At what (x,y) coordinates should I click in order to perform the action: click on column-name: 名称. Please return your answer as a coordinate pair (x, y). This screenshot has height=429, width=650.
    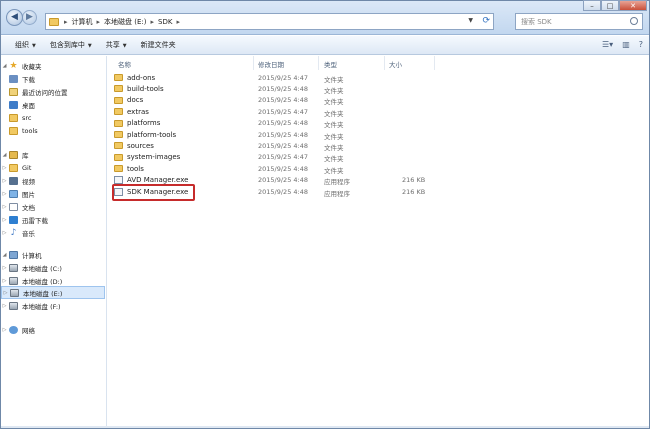
    Looking at the image, I should click on (124, 64).